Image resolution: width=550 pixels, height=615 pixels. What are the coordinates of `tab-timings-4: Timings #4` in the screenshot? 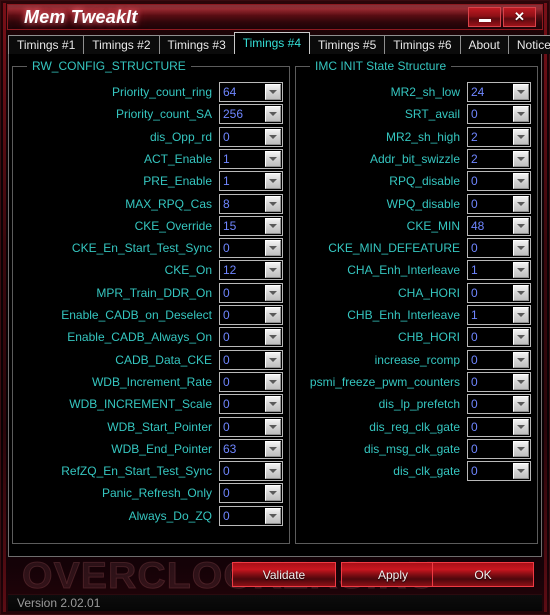 It's located at (271, 43).